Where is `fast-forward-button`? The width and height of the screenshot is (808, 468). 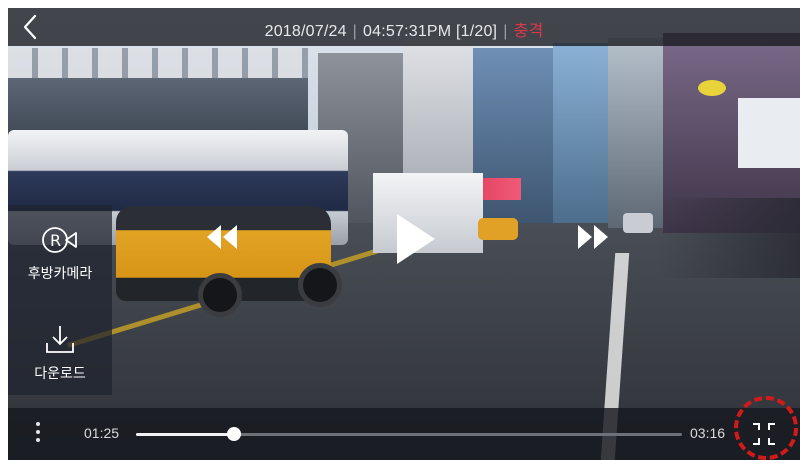 fast-forward-button is located at coordinates (593, 237).